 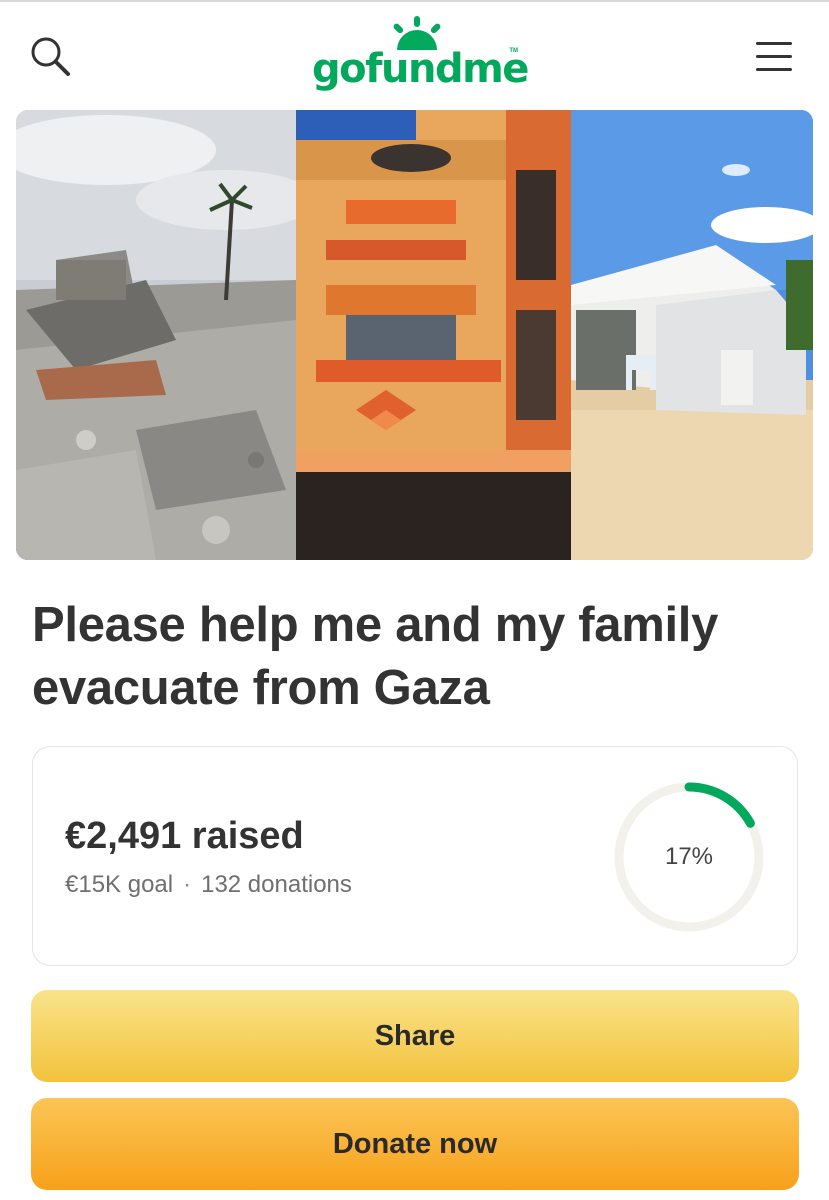 I want to click on campaign-meta: €15K goal · 132 donations, so click(x=208, y=885).